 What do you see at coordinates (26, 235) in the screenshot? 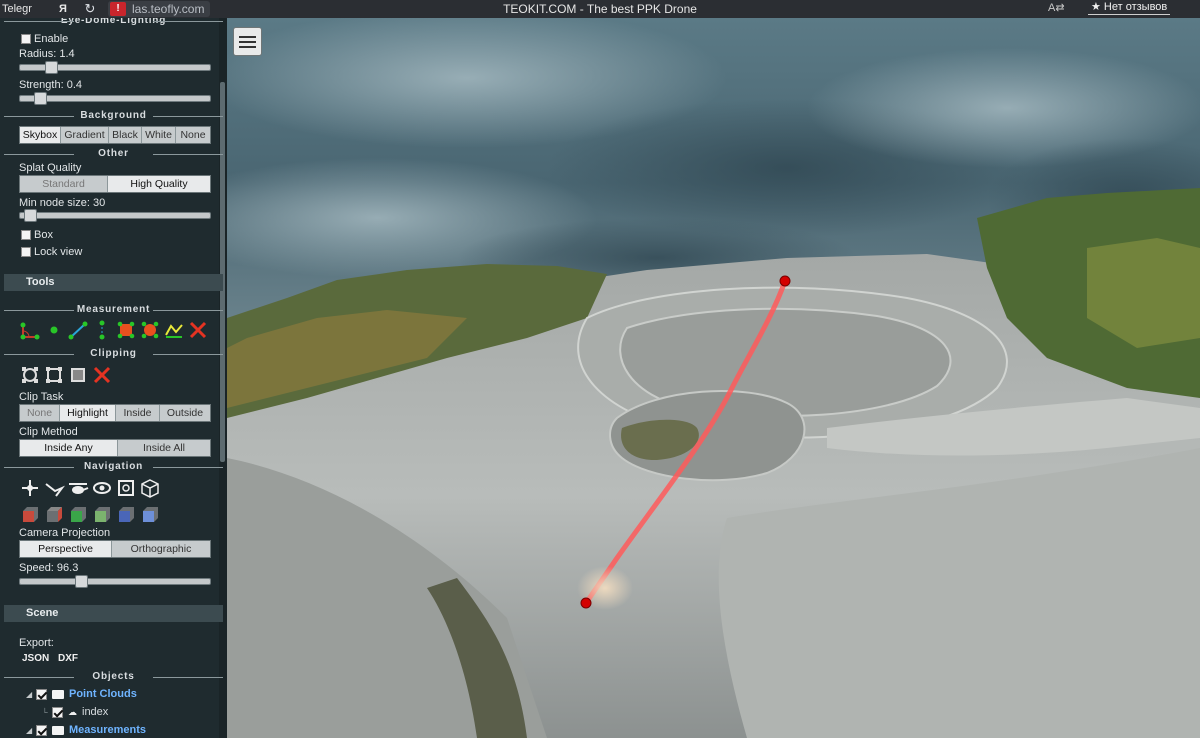
I see `box-checkbox` at bounding box center [26, 235].